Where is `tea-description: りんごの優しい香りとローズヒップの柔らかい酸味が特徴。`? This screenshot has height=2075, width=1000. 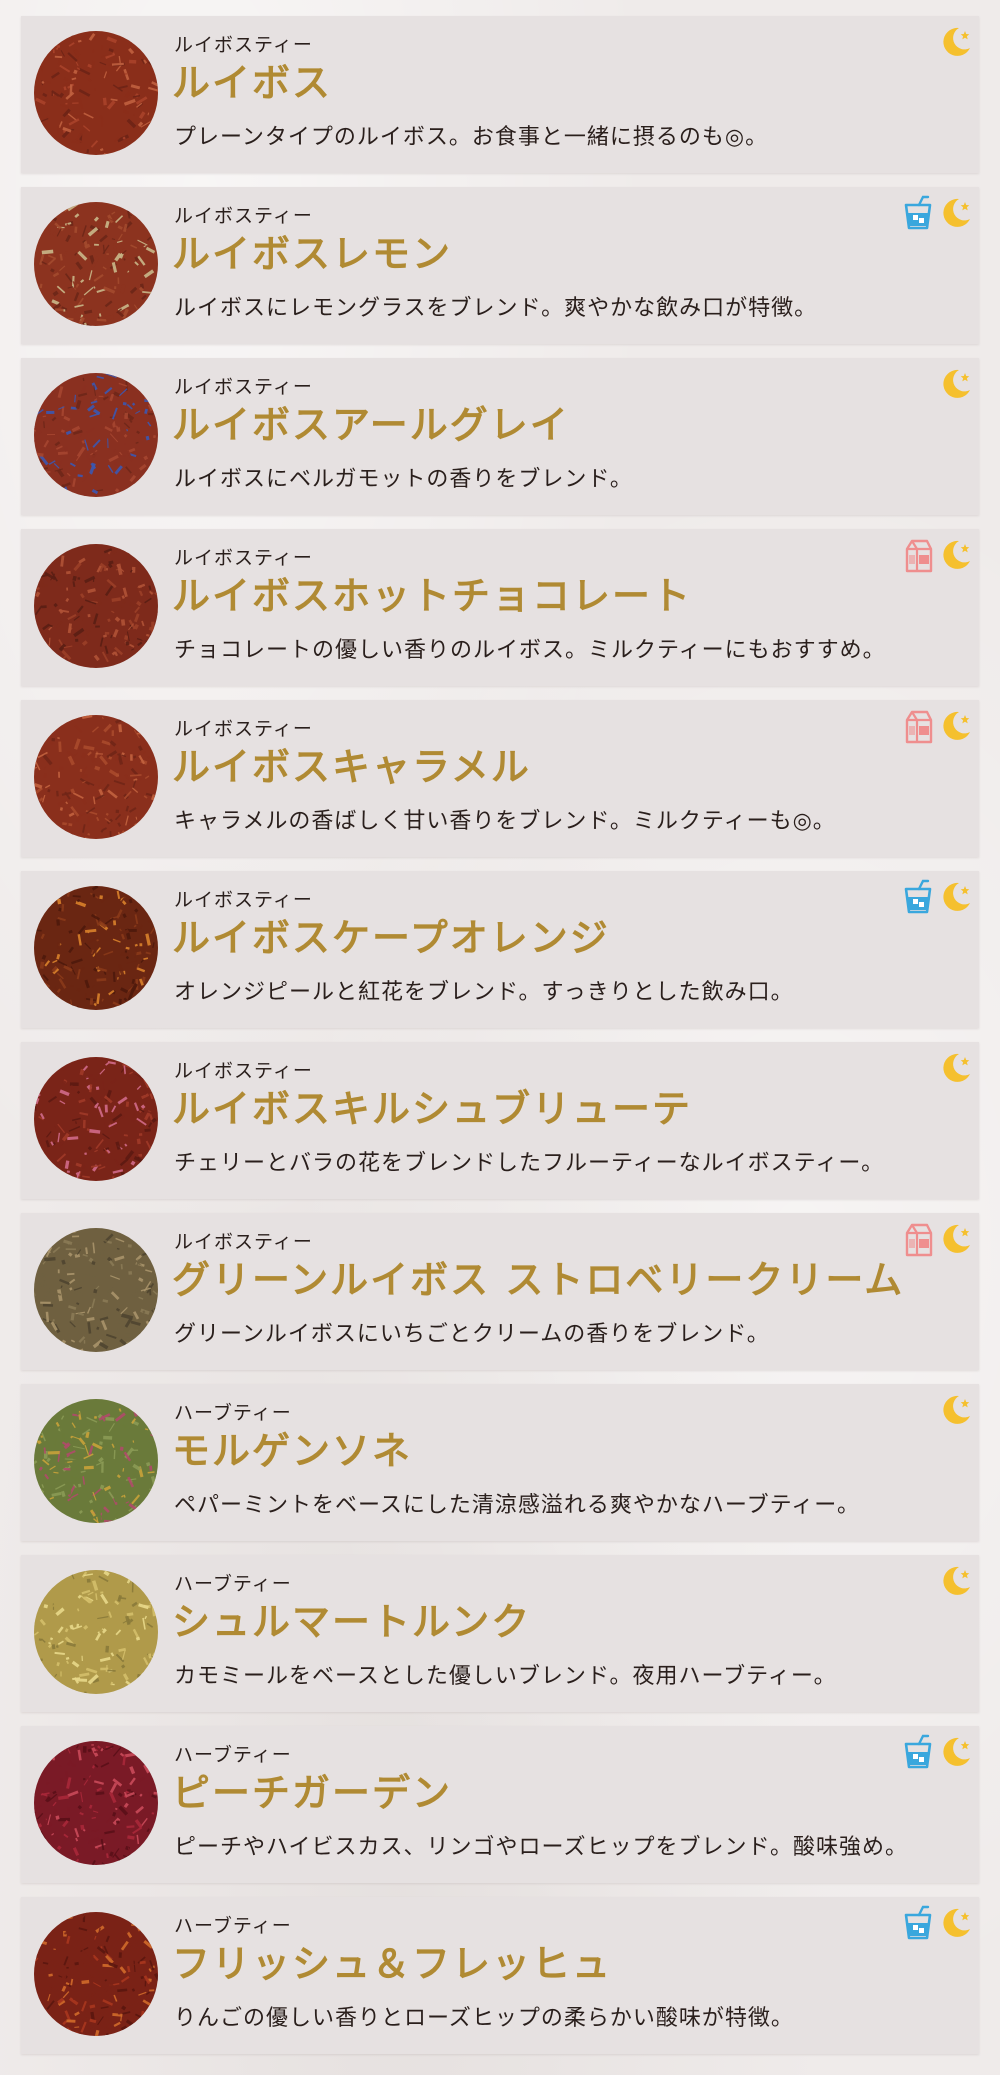
tea-description: りんごの優しい香りとローズヒップの柔らかい酸味が特徴。 is located at coordinates (484, 2018).